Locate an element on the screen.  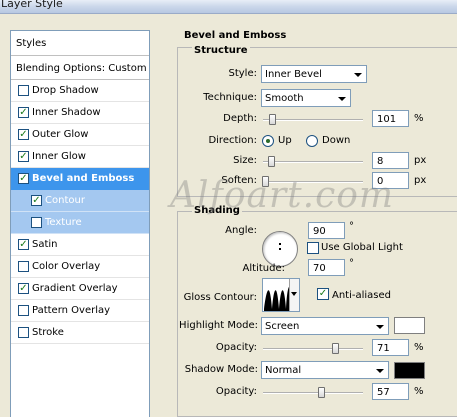
satin-checkbox: ✓ is located at coordinates (23, 244).